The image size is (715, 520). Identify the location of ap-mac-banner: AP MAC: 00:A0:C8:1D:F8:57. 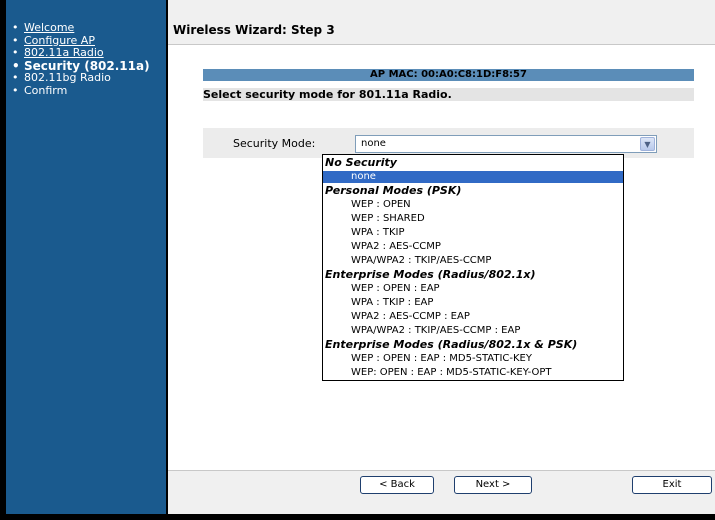
(448, 75).